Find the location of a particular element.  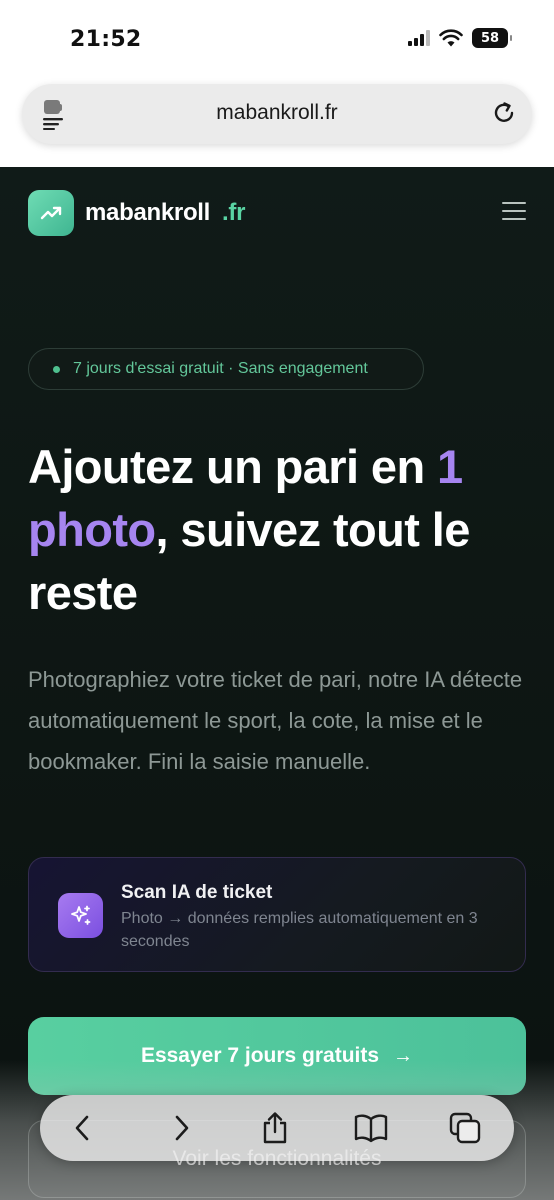

reload-icon is located at coordinates (504, 113).